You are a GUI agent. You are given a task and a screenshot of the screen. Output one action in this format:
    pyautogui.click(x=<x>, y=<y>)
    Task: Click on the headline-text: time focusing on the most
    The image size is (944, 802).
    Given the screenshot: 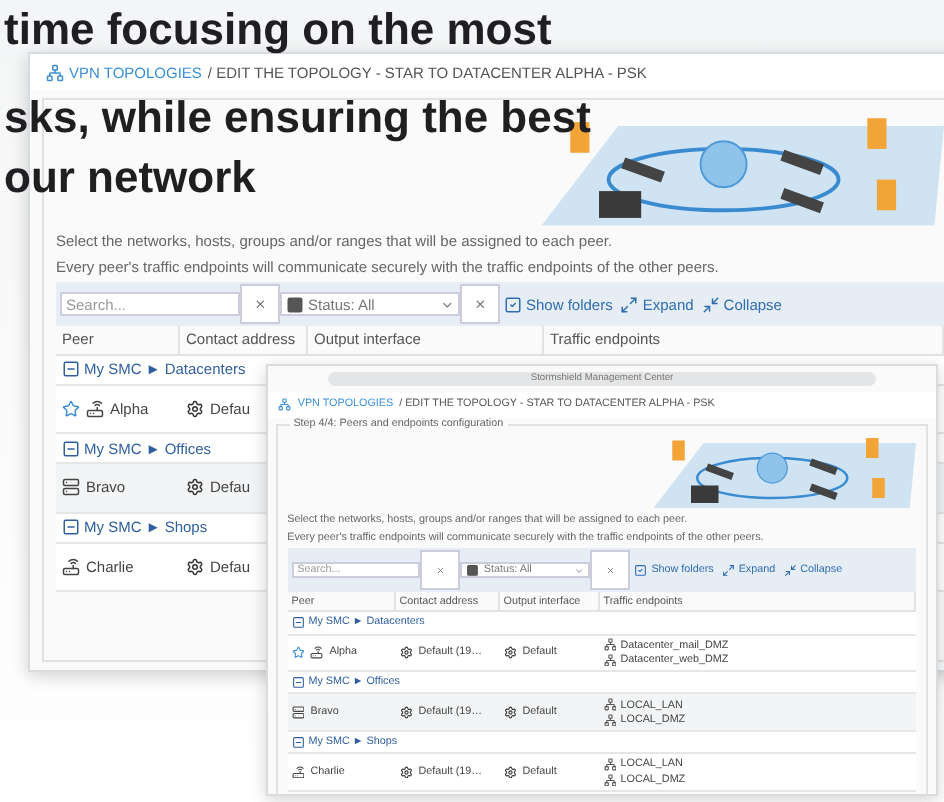 What is the action you would take?
    pyautogui.click(x=278, y=30)
    